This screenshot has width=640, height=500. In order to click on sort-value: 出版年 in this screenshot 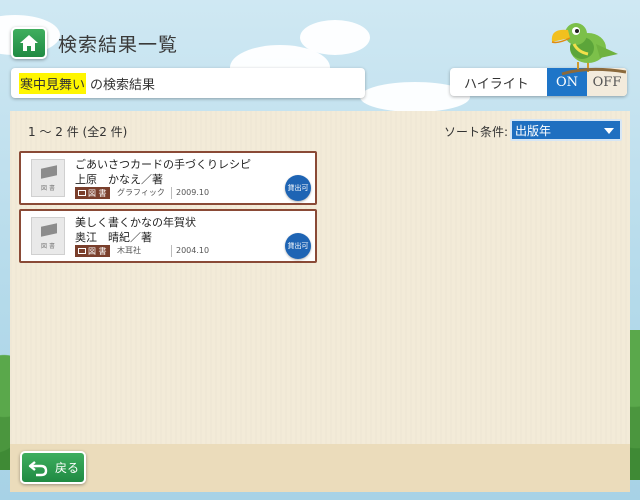, I will do `click(533, 130)`.